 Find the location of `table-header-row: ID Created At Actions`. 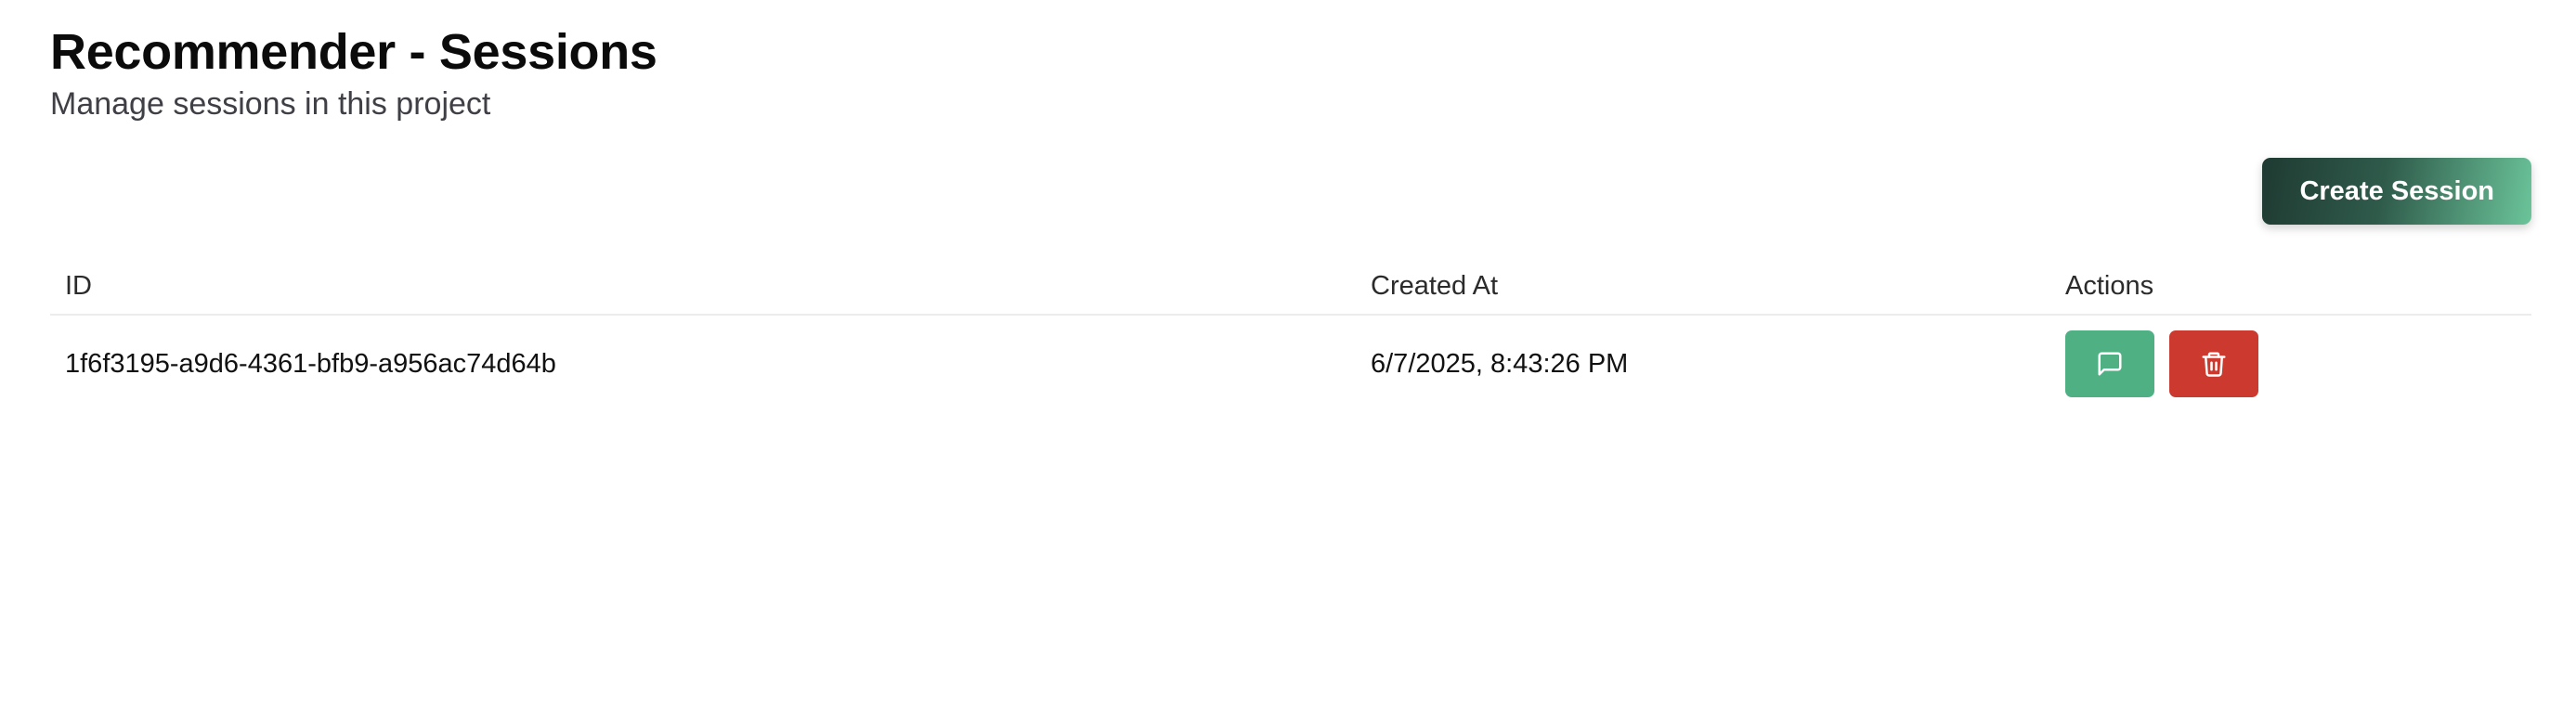

table-header-row: ID Created At Actions is located at coordinates (1290, 287).